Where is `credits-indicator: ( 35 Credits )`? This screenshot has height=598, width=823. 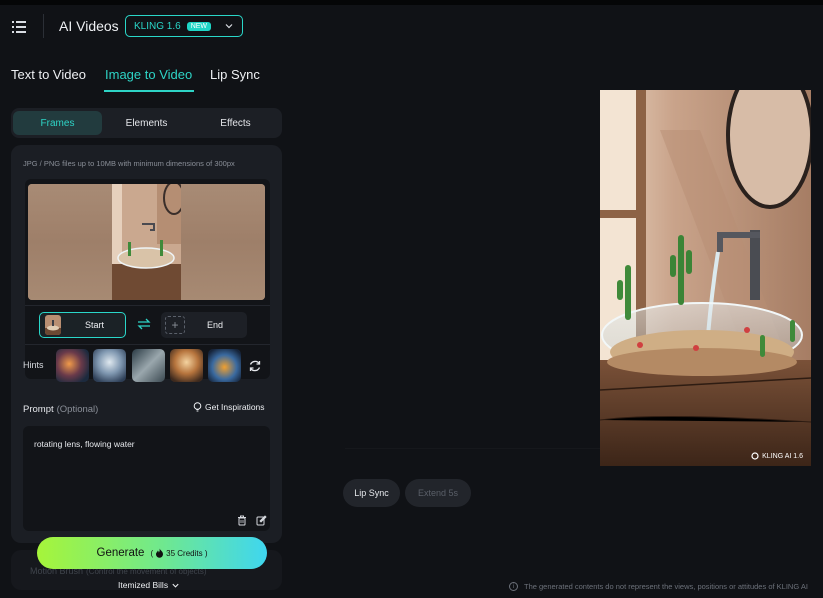 credits-indicator: ( 35 Credits ) is located at coordinates (179, 553).